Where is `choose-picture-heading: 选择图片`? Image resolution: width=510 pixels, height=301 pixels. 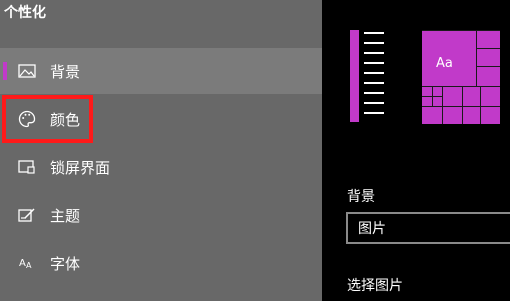
choose-picture-heading: 选择图片 is located at coordinates (375, 286).